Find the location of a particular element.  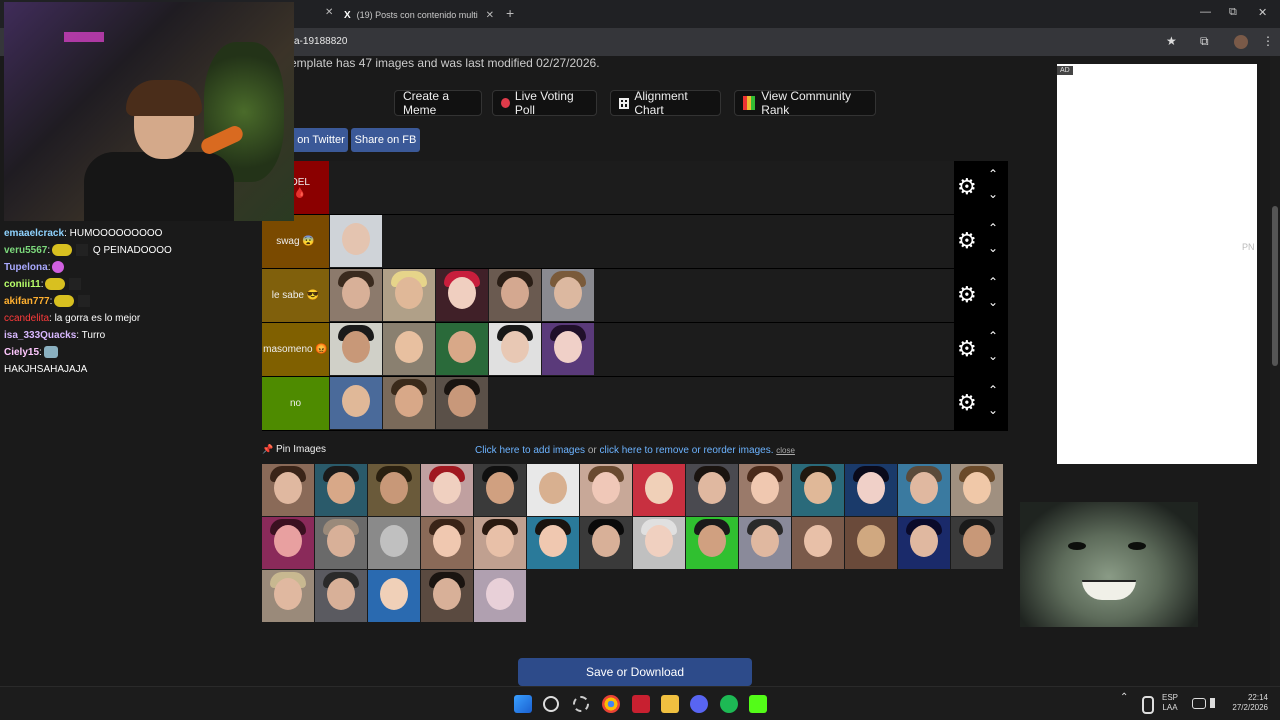

spotify-icon is located at coordinates (729, 704).